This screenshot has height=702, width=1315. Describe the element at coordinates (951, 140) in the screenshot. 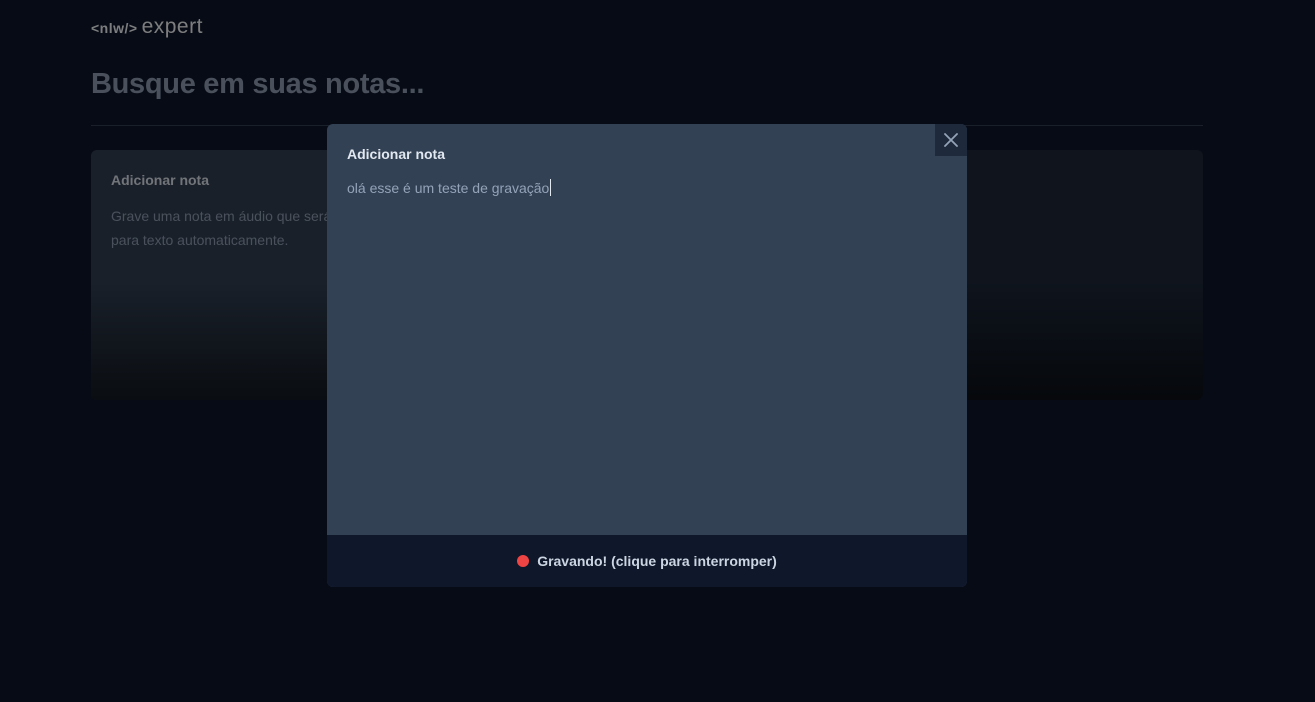

I see `close-icon` at that location.